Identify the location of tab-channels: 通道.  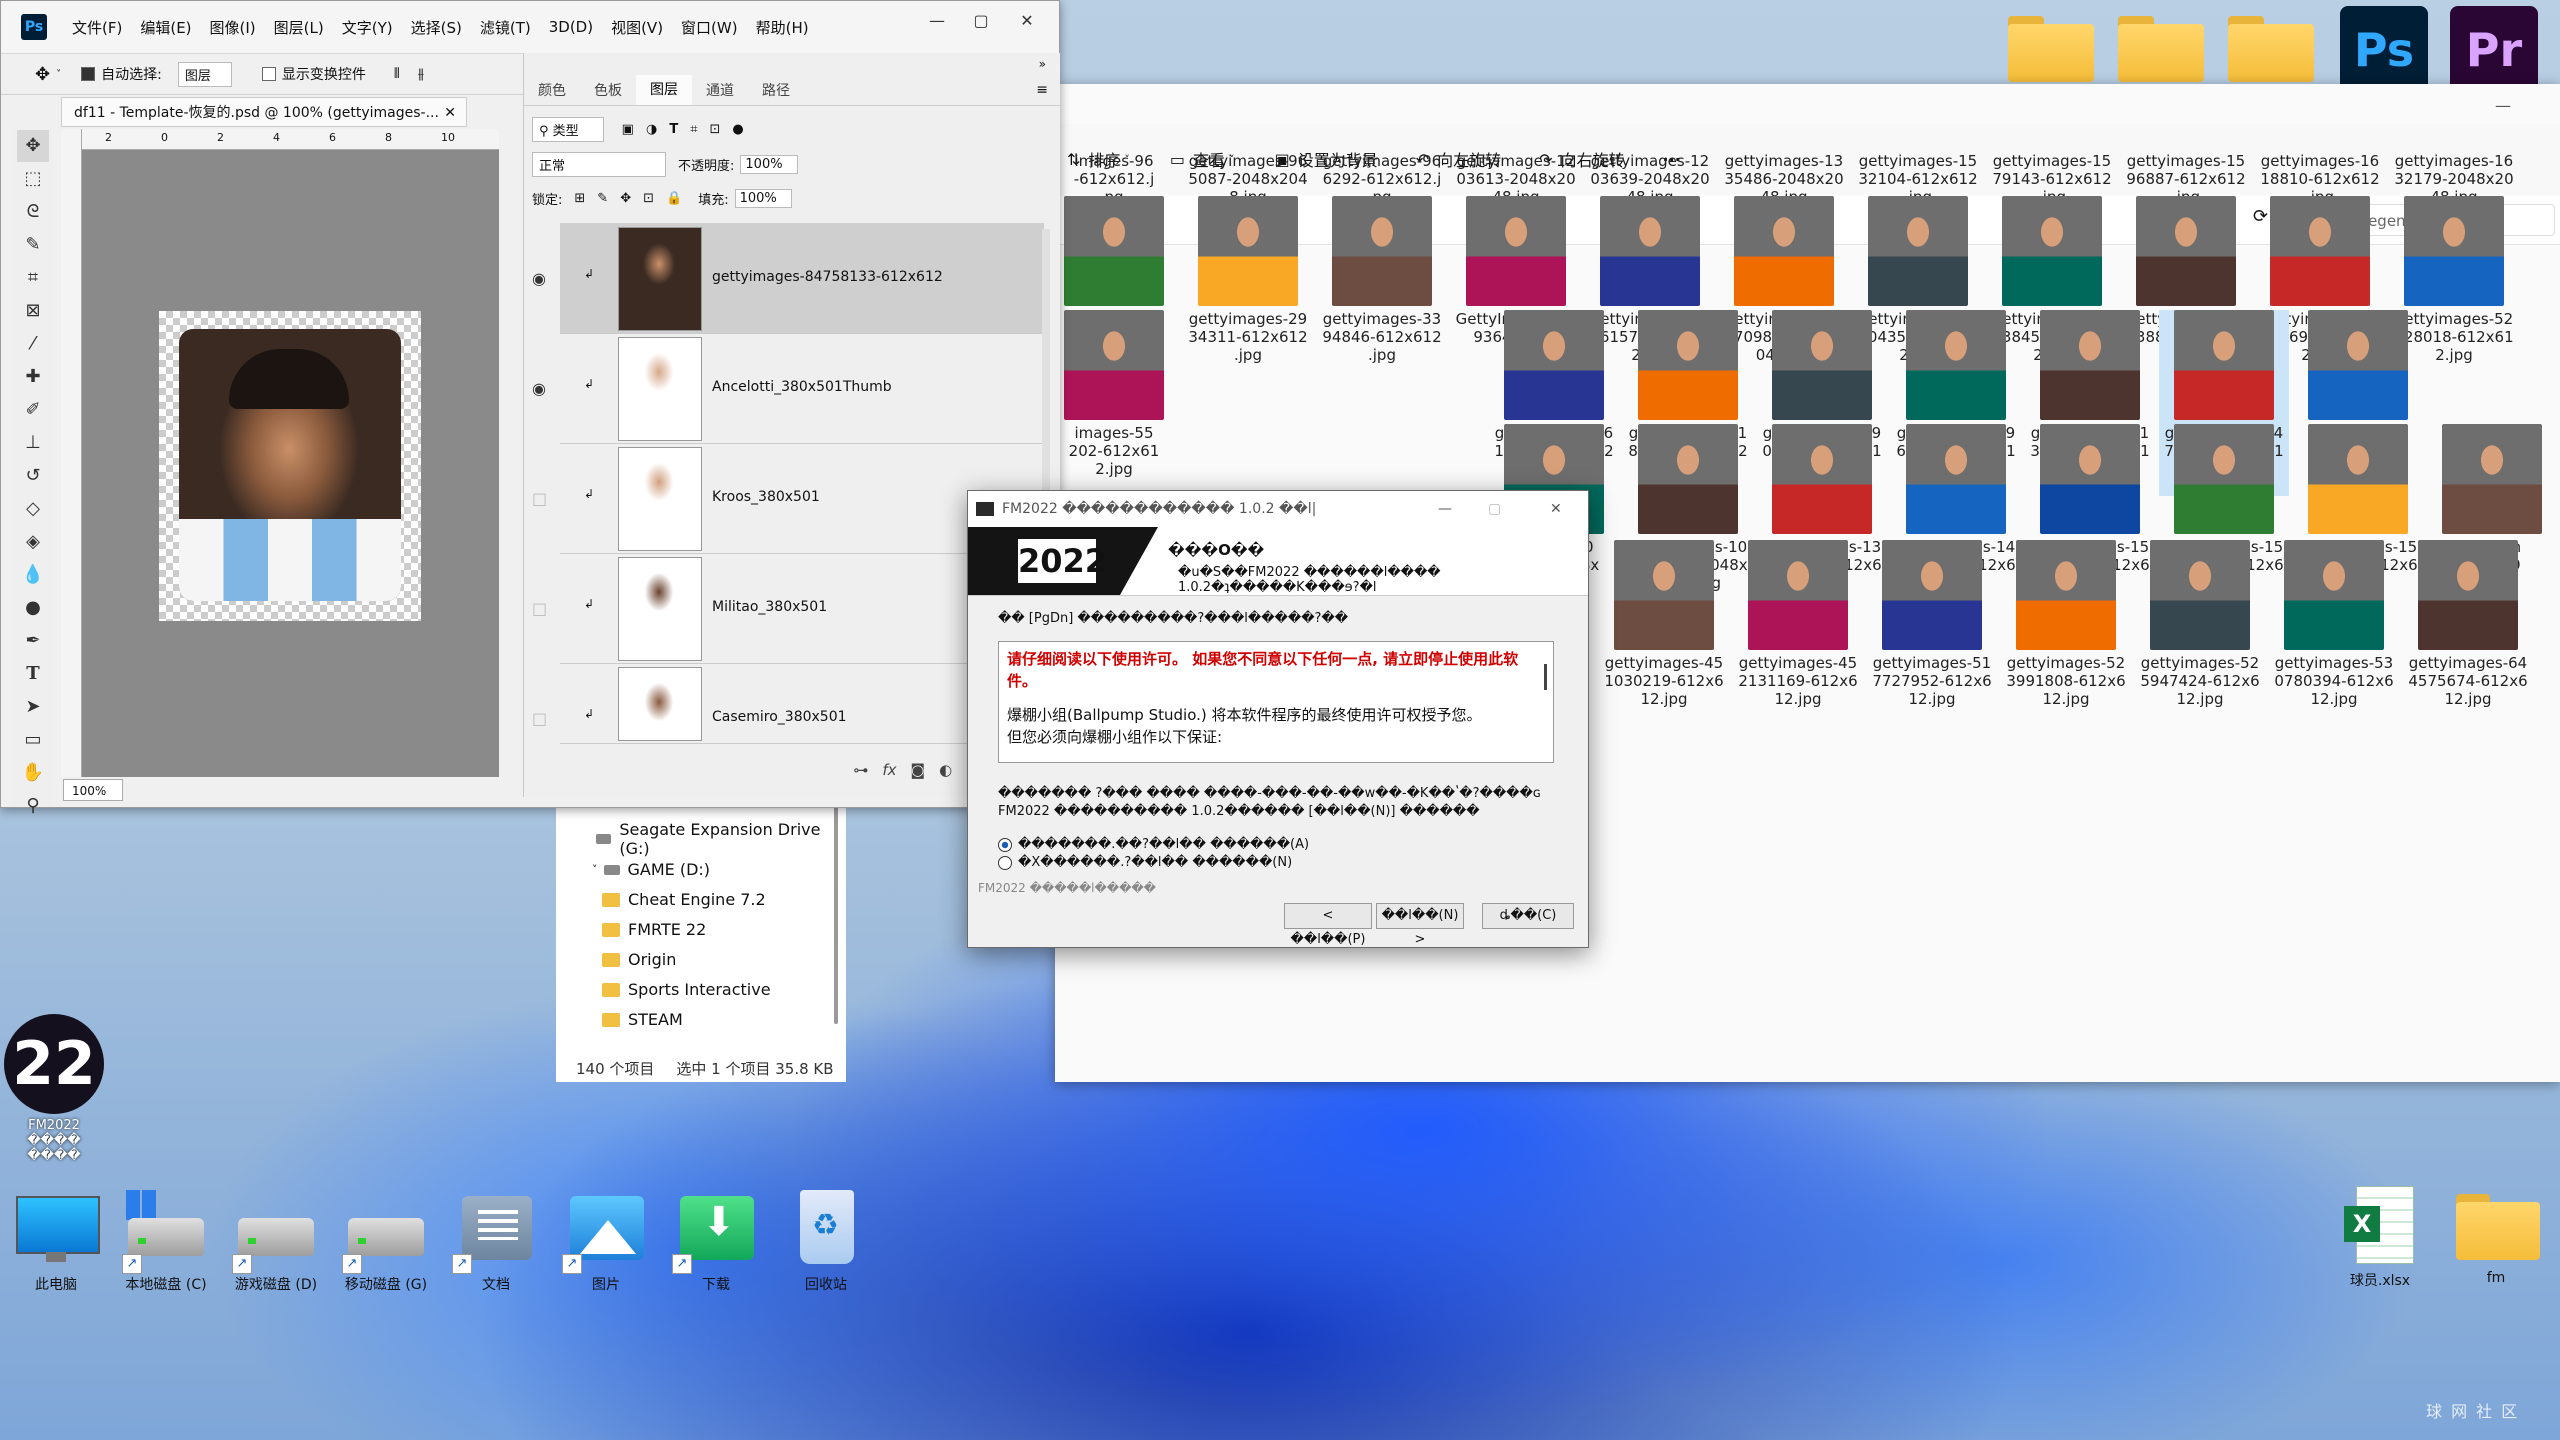
(720, 90).